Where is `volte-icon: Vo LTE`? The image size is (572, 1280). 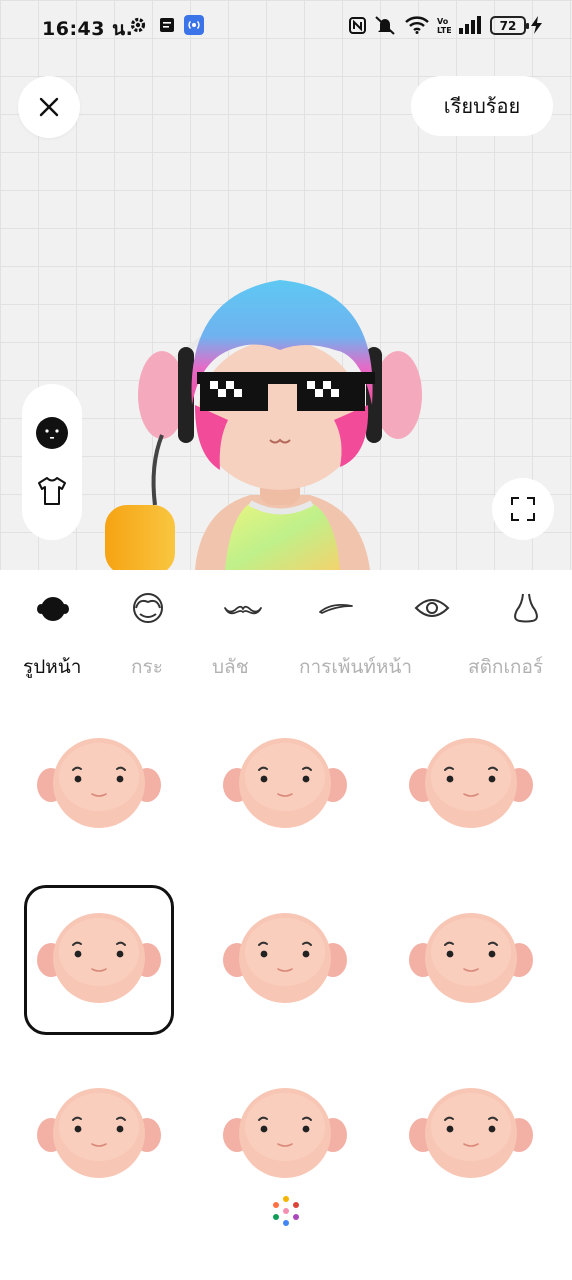
volte-icon: Vo LTE is located at coordinates (444, 25).